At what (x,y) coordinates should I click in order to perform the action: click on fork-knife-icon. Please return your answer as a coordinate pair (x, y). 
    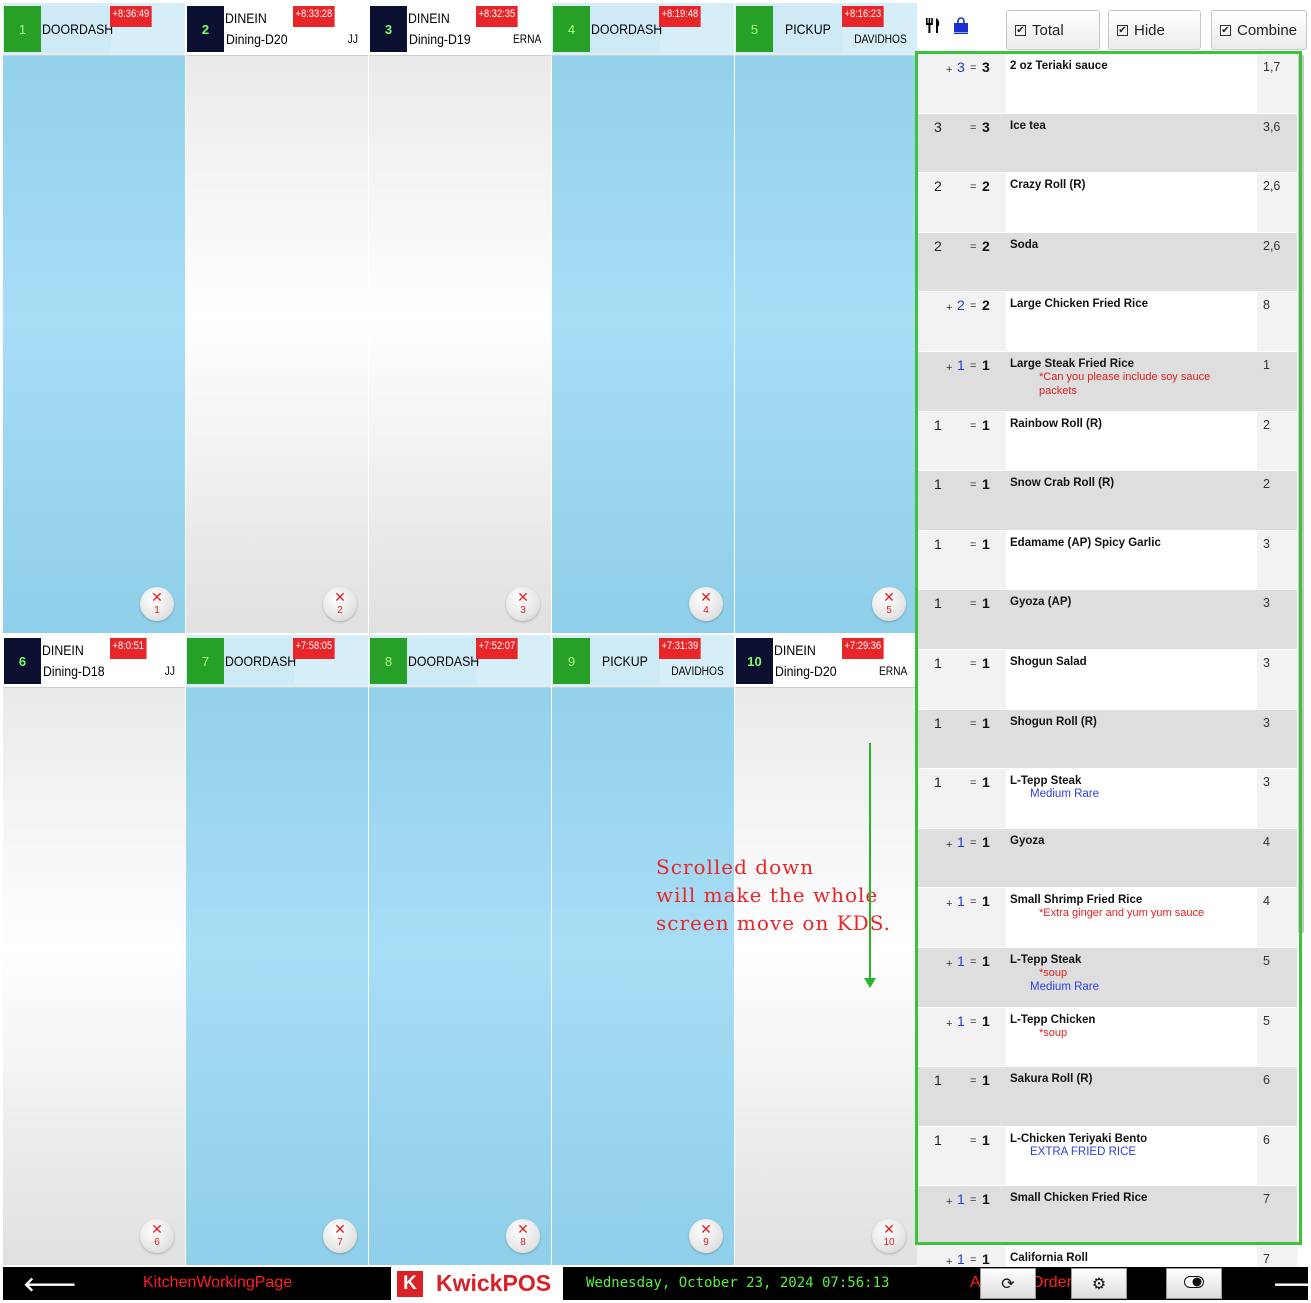
    Looking at the image, I should click on (933, 28).